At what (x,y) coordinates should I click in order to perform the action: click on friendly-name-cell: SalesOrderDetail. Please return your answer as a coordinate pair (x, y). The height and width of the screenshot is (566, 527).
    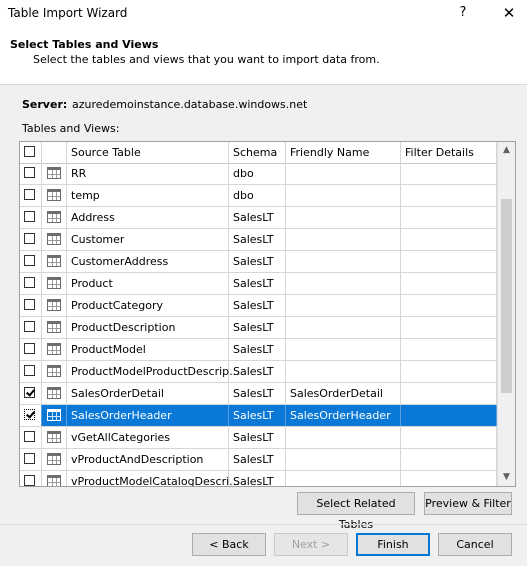
    Looking at the image, I should click on (343, 393).